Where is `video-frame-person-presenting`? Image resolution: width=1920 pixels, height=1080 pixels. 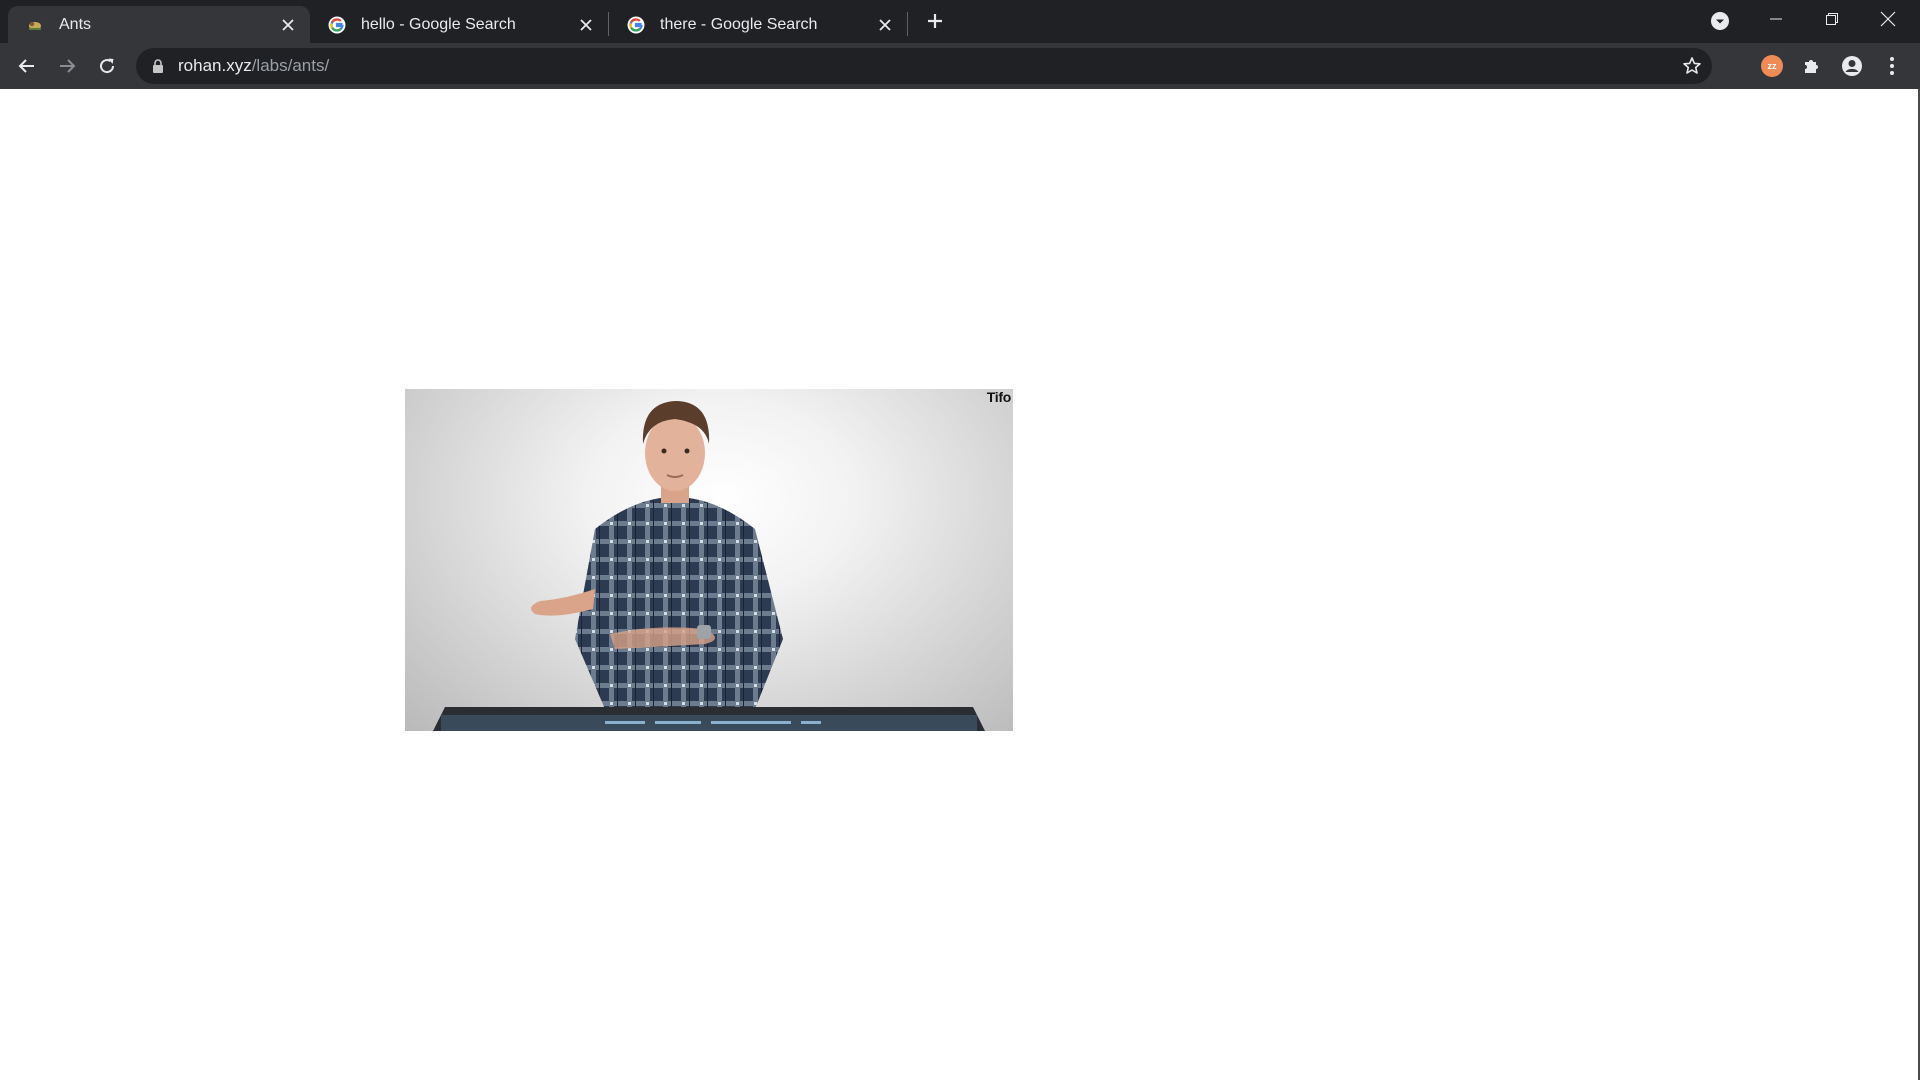 video-frame-person-presenting is located at coordinates (709, 566).